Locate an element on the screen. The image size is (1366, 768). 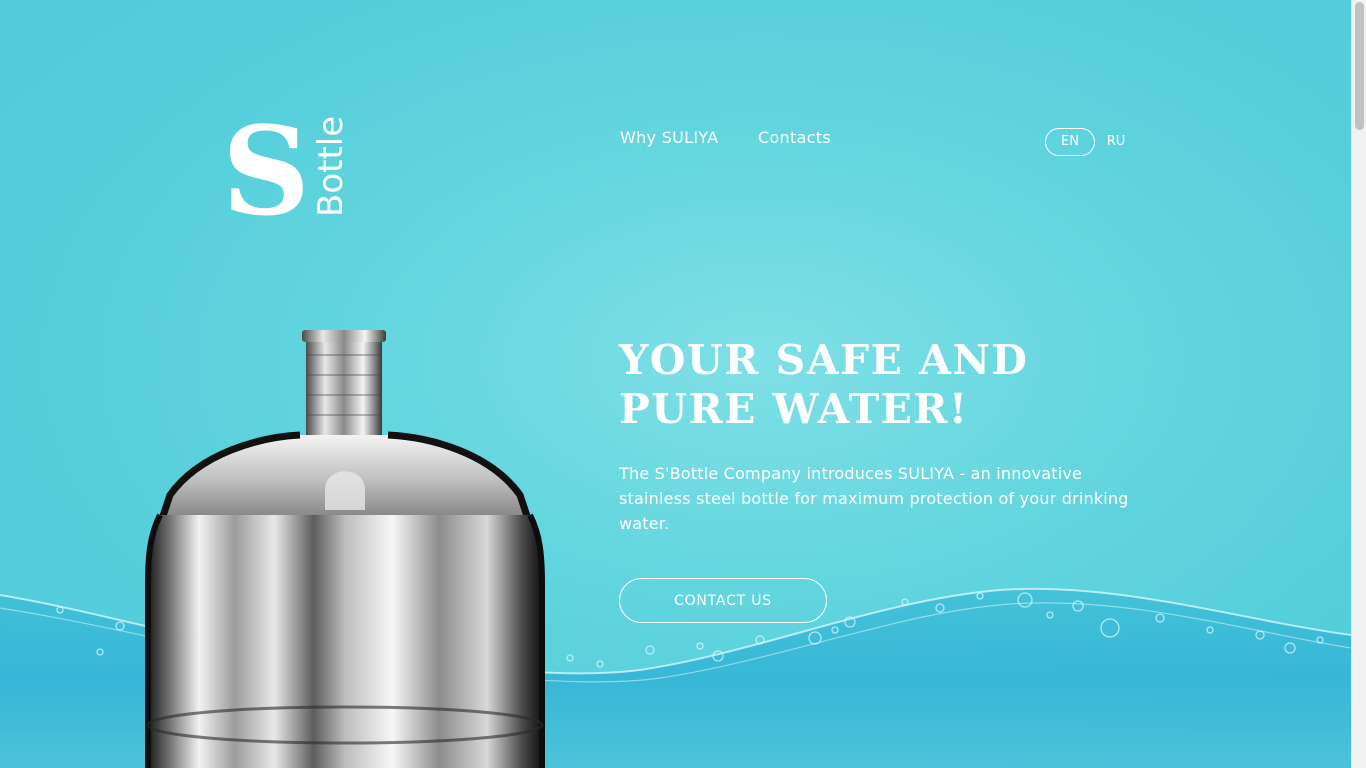
hero-title: YOUR SAFE AND PURE WATER! is located at coordinates (879, 385).